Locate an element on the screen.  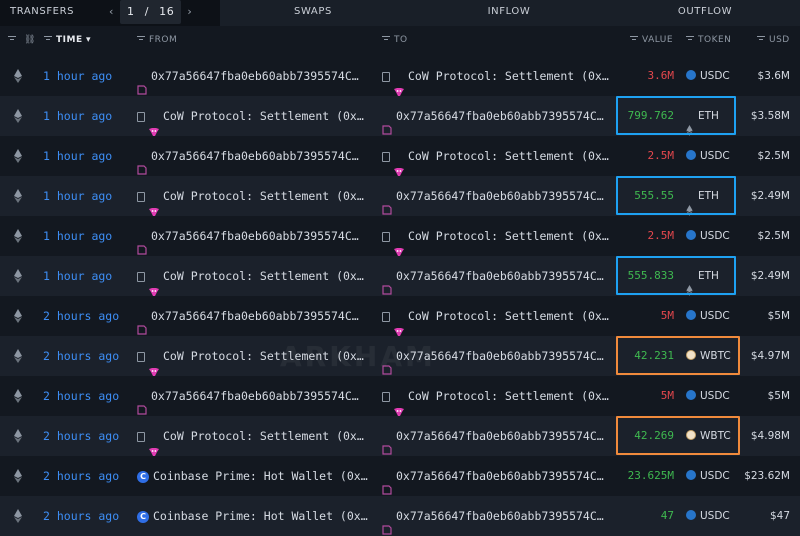
column-from-label: FROM is located at coordinates (163, 40).